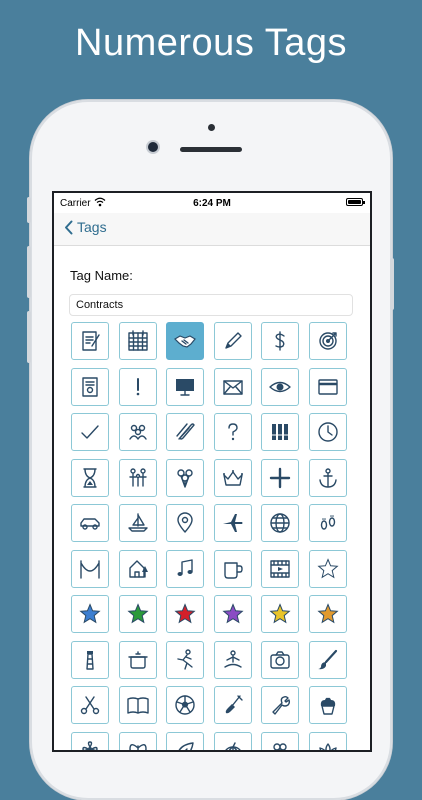 This screenshot has width=422, height=800. What do you see at coordinates (153, 147) in the screenshot?
I see `phone-camera` at bounding box center [153, 147].